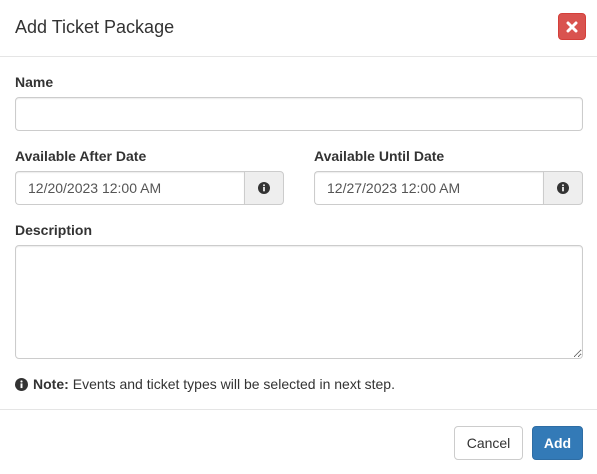  Describe the element at coordinates (428, 188) in the screenshot. I see `available-until-input` at that location.